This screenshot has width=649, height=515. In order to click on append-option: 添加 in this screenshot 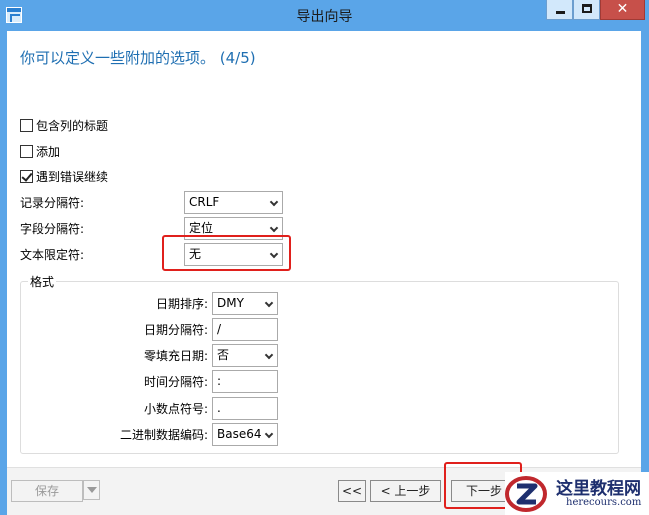, I will do `click(40, 151)`.